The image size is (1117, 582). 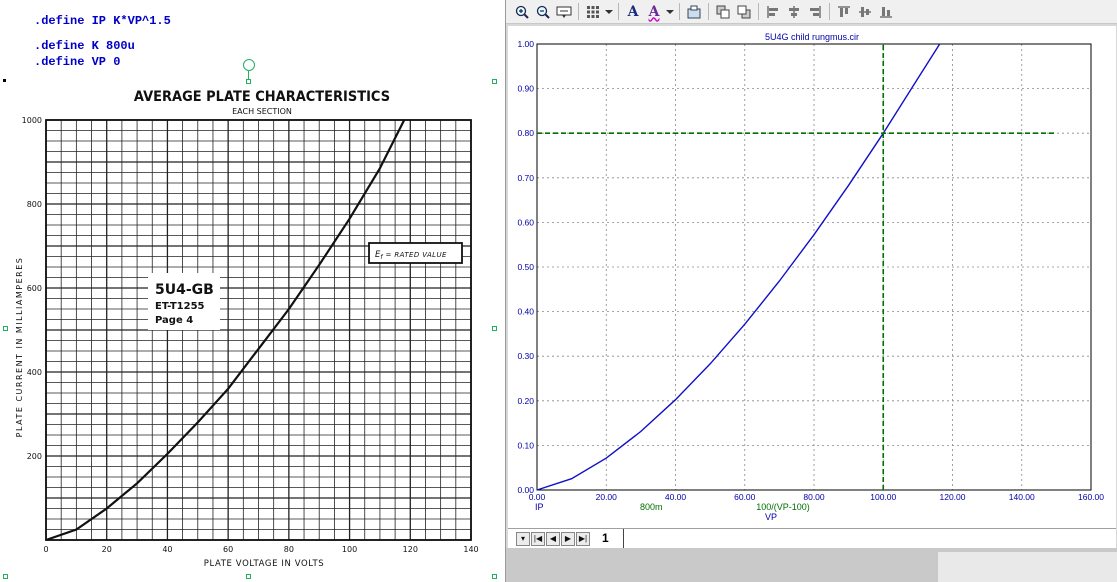 I want to click on align-top-button, so click(x=844, y=12).